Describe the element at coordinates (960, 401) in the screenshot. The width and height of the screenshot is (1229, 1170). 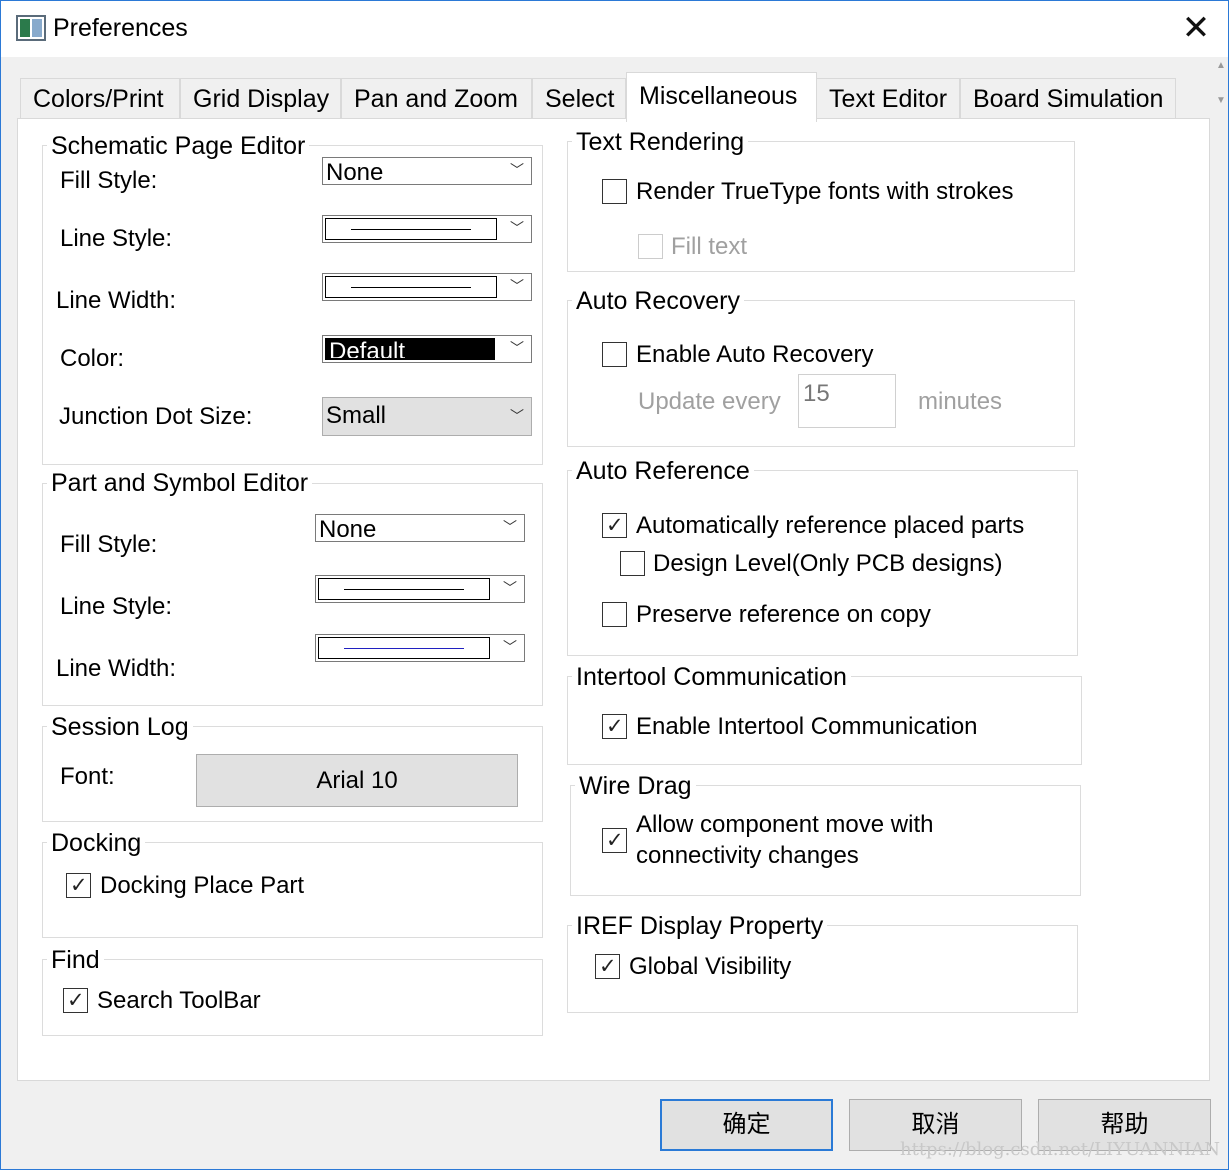
I see `minutes-label: minutes` at that location.